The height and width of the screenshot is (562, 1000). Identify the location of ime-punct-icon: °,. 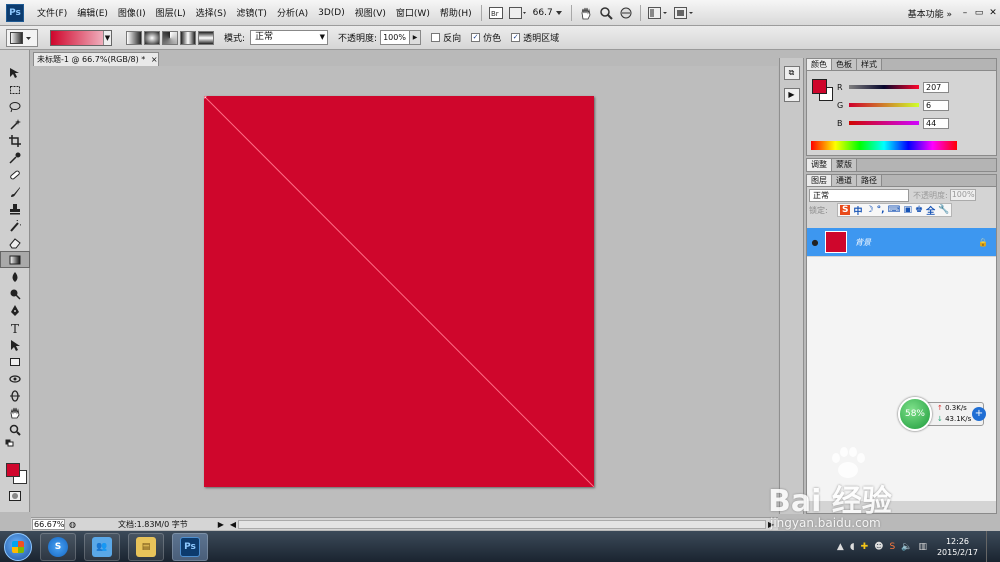
(881, 210).